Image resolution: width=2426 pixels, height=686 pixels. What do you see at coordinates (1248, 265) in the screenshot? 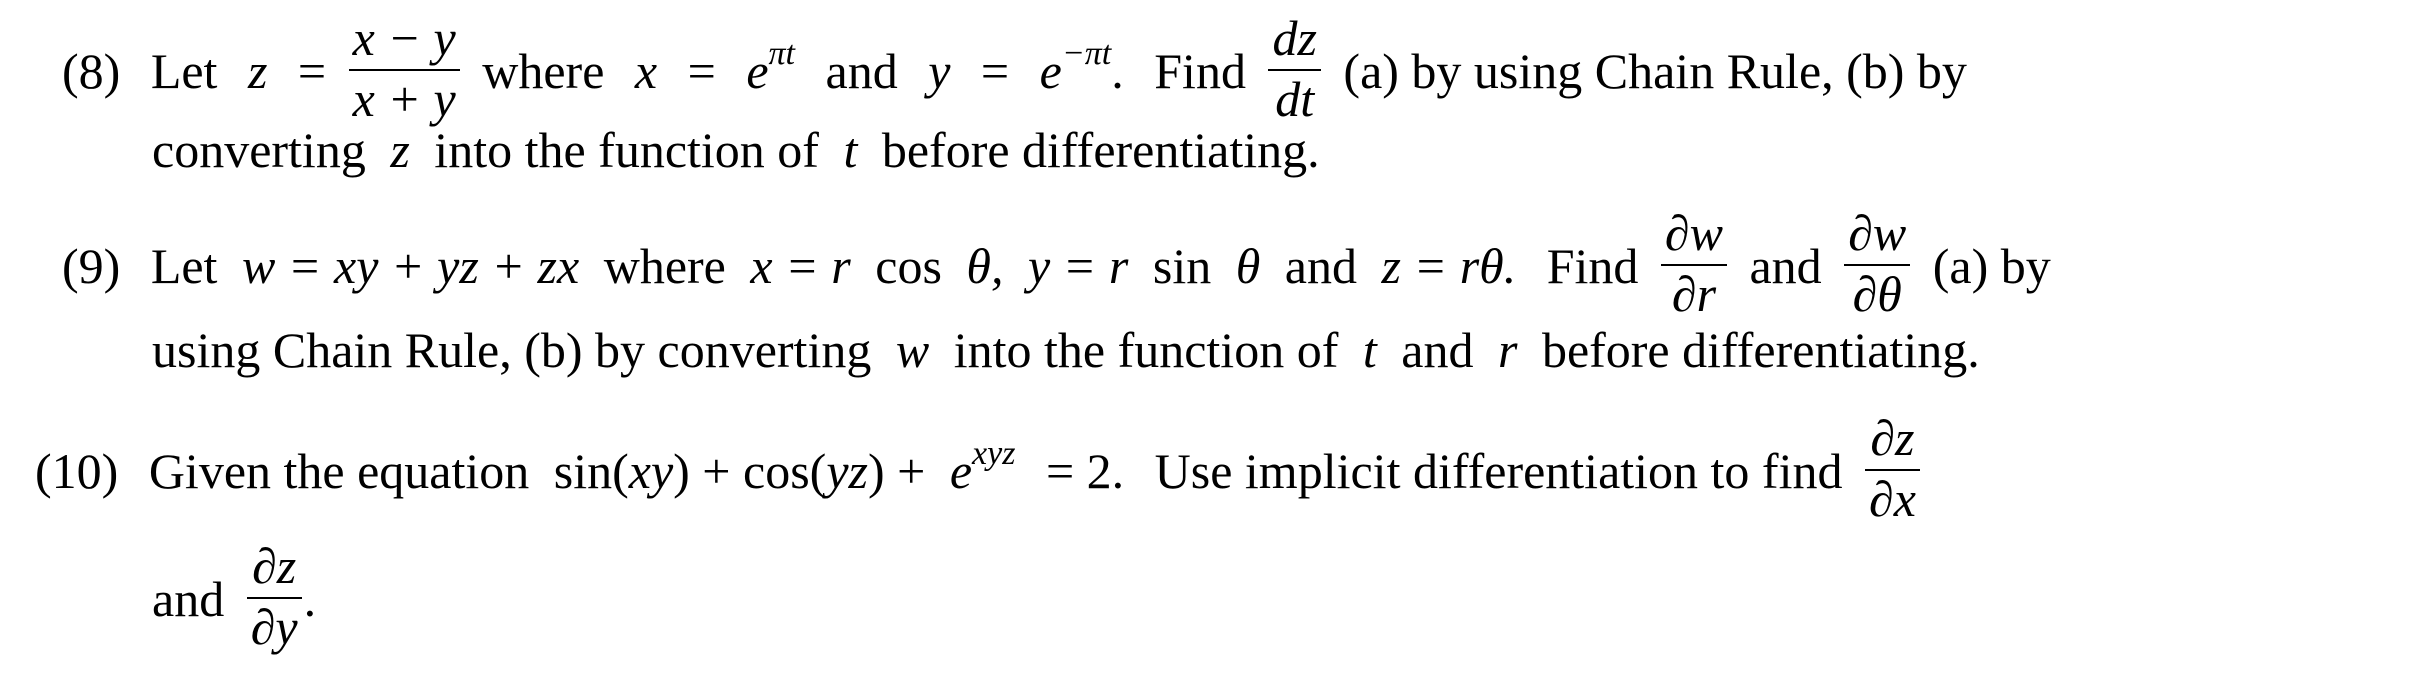
I see `math-var: θ` at bounding box center [1248, 265].